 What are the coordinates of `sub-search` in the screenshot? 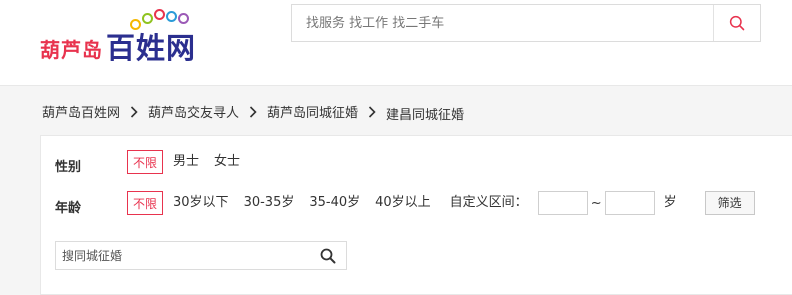 It's located at (201, 255).